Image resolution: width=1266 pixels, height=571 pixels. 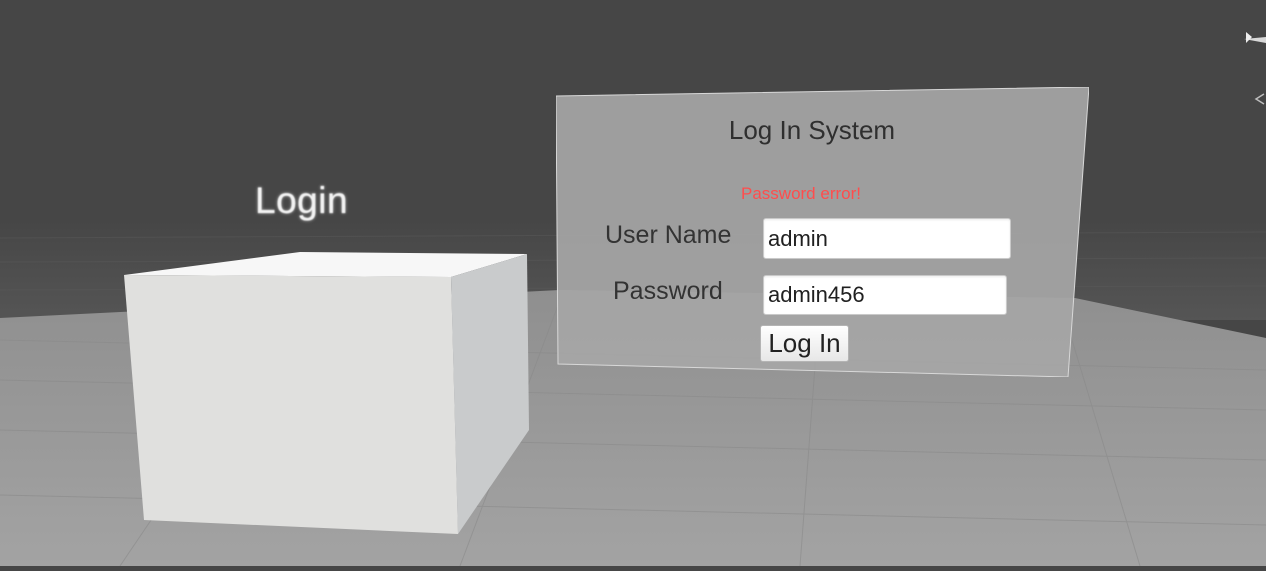 I want to click on username-value: admin, so click(x=798, y=238).